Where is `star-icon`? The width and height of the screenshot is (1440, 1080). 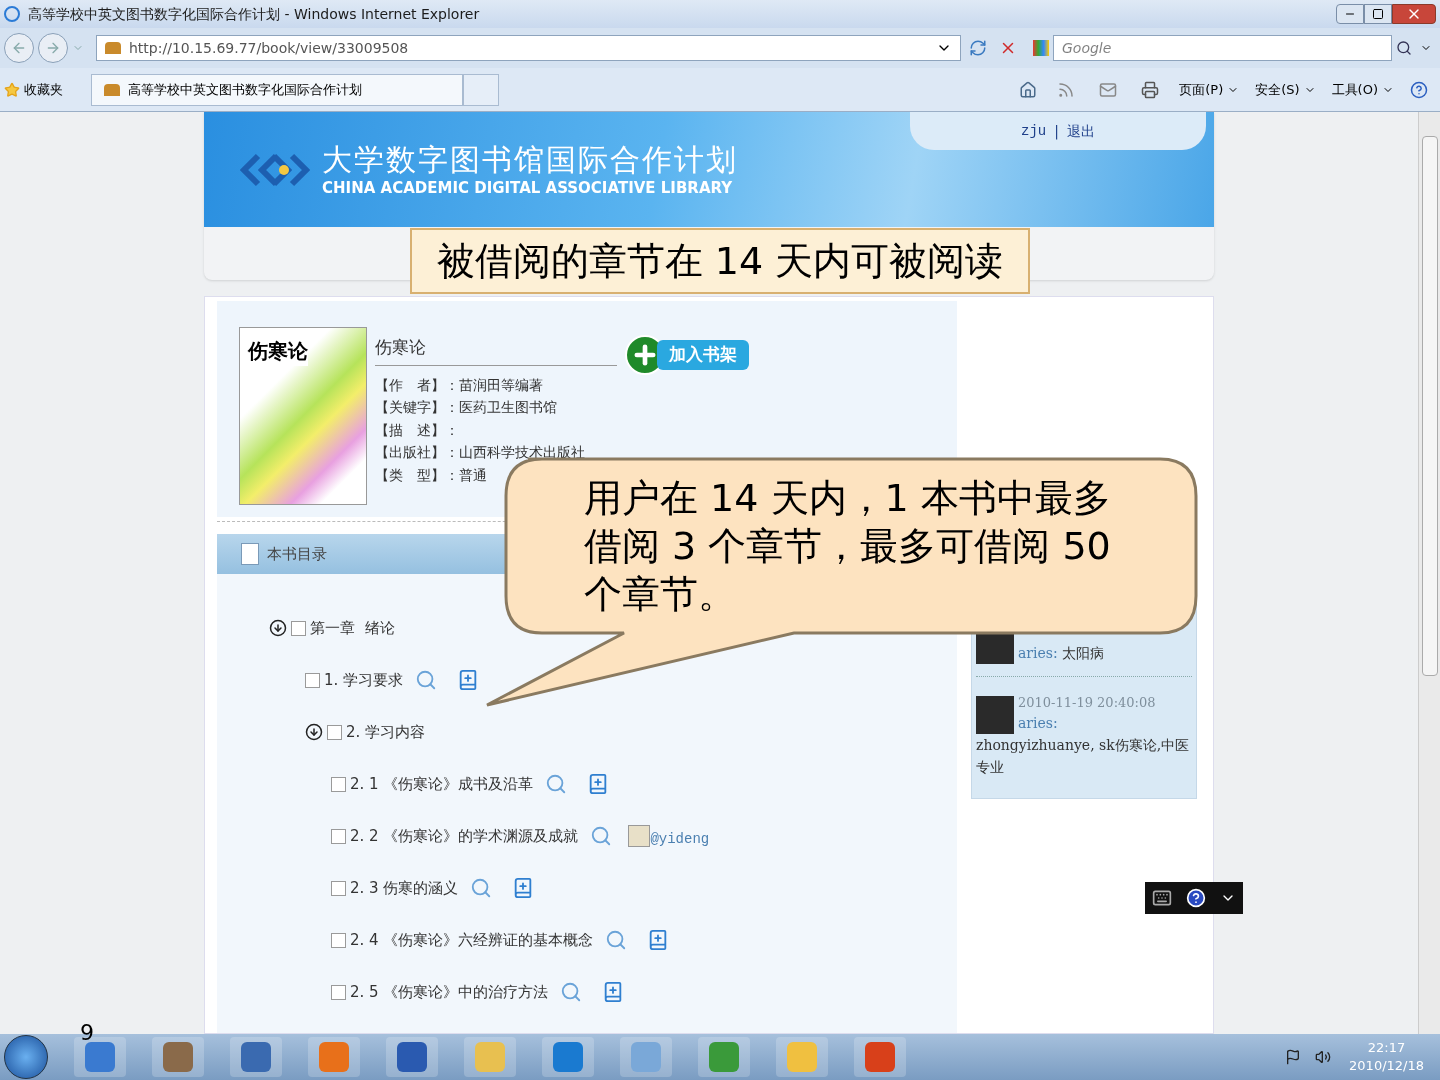 star-icon is located at coordinates (12, 89).